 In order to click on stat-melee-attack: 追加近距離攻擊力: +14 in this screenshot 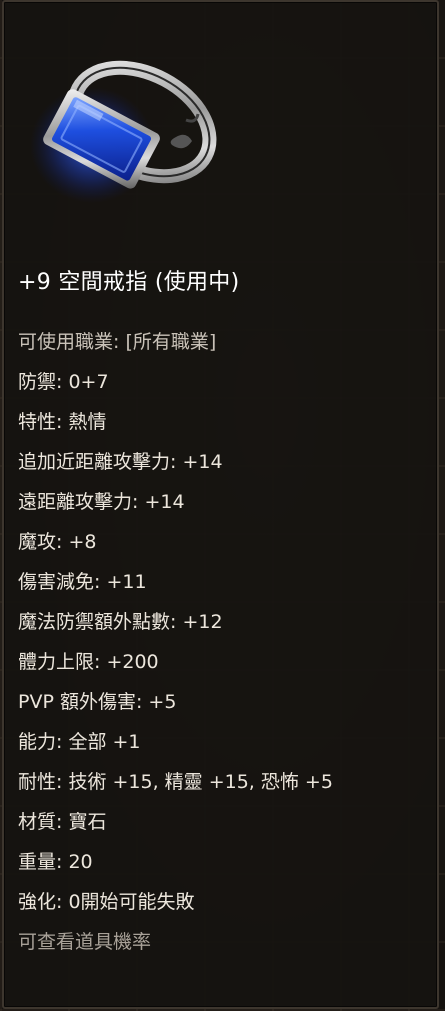, I will do `click(120, 462)`.